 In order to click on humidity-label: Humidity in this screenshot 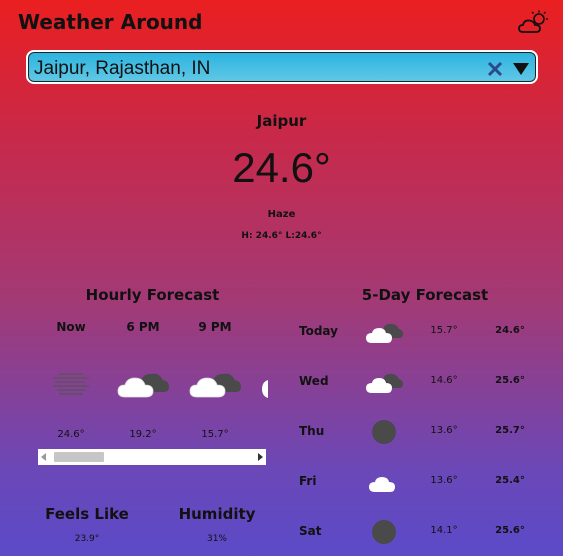, I will do `click(217, 514)`.